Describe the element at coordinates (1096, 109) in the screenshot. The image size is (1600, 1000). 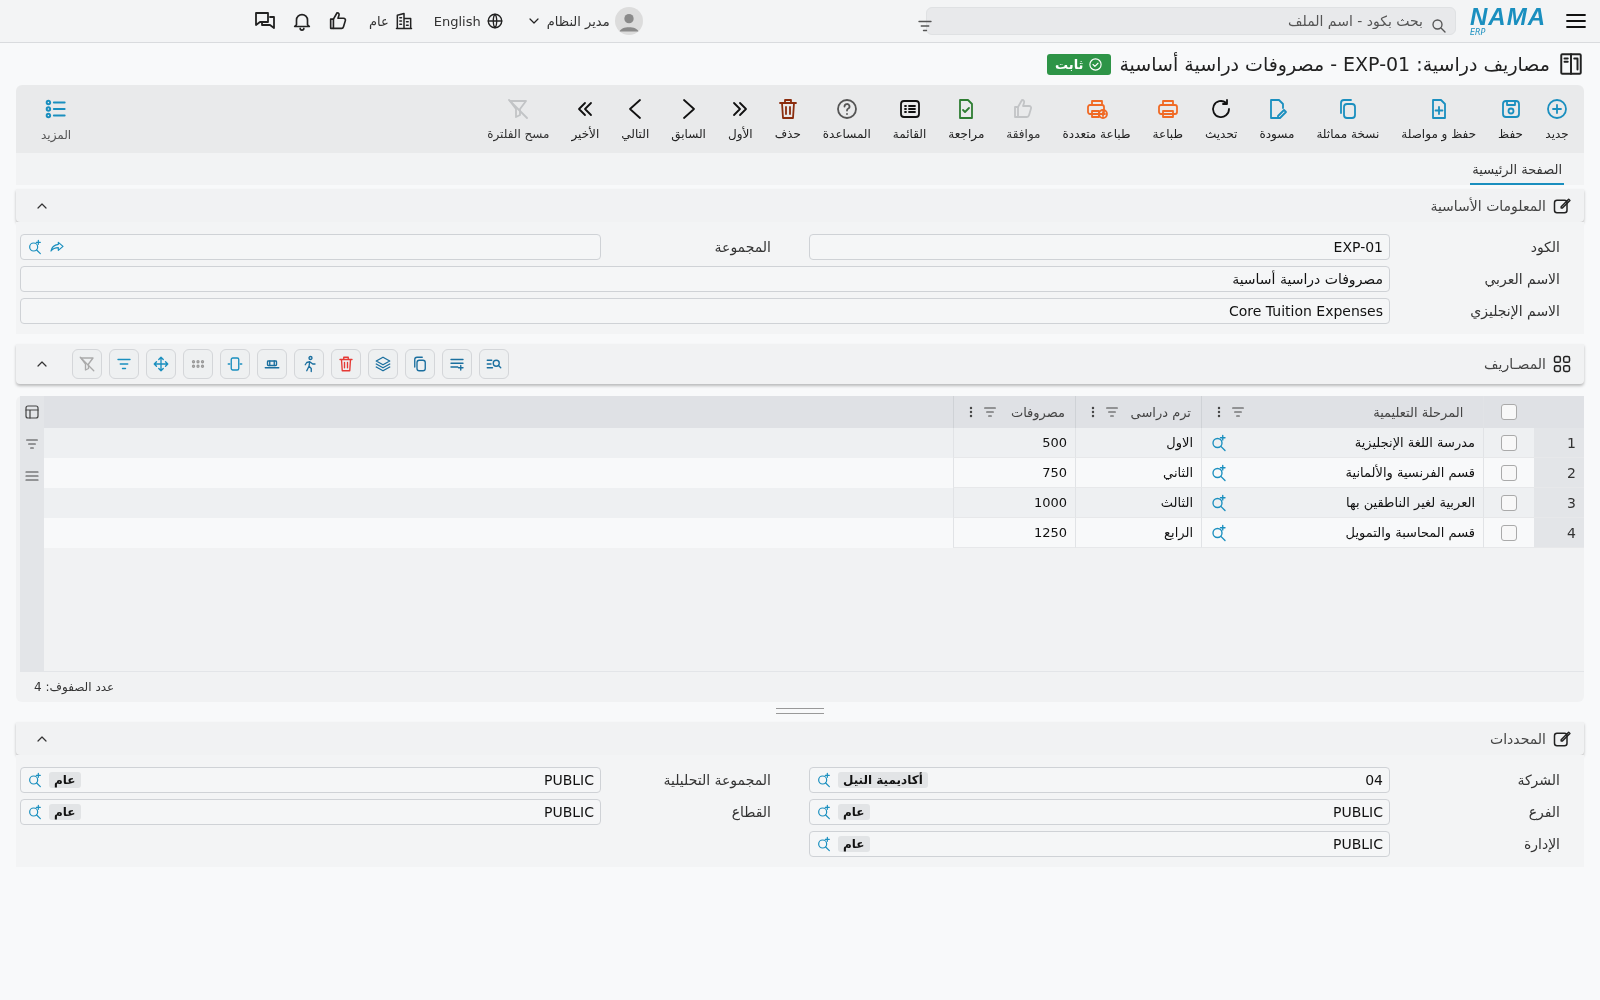
I see `printer-plus-icon` at that location.